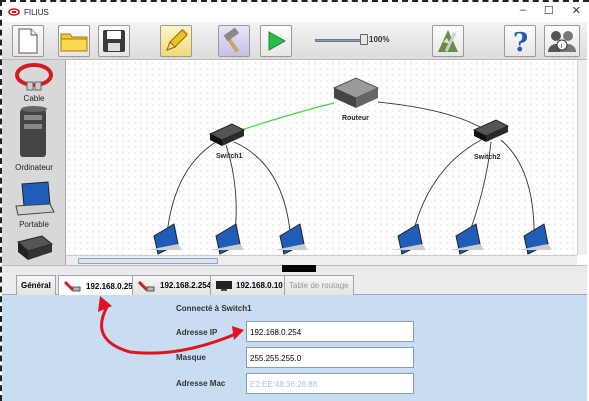  I want to click on open-button, so click(74, 41).